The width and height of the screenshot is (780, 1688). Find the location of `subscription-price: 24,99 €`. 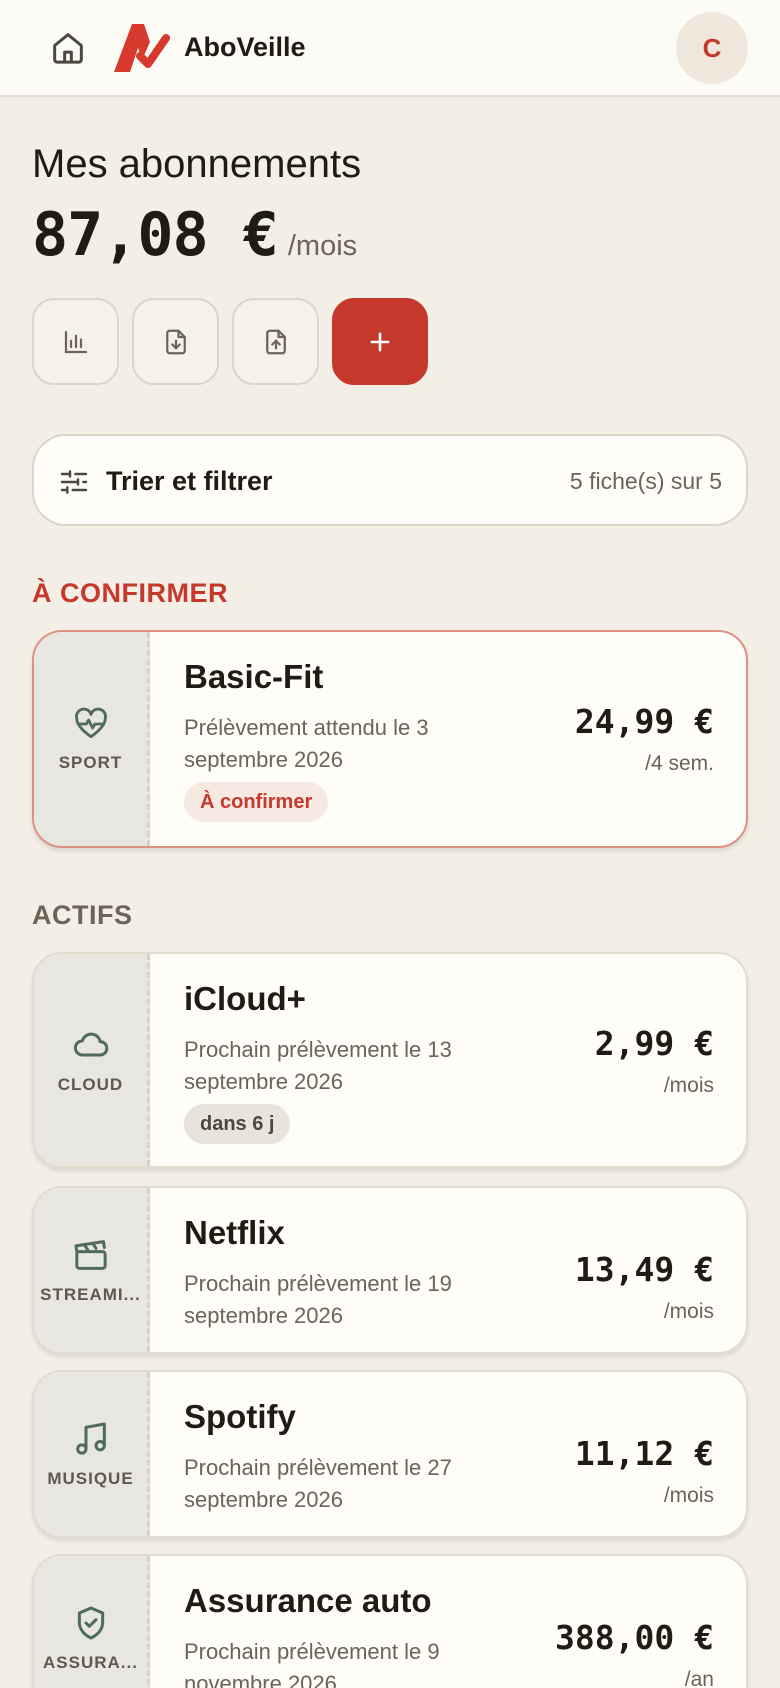

subscription-price: 24,99 € is located at coordinates (644, 721).